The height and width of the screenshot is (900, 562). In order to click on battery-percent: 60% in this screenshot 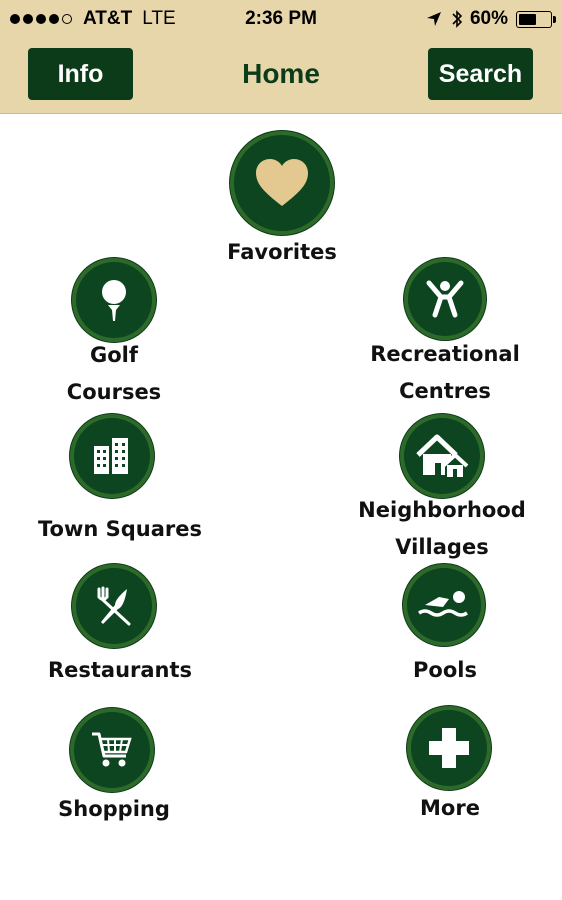, I will do `click(488, 18)`.